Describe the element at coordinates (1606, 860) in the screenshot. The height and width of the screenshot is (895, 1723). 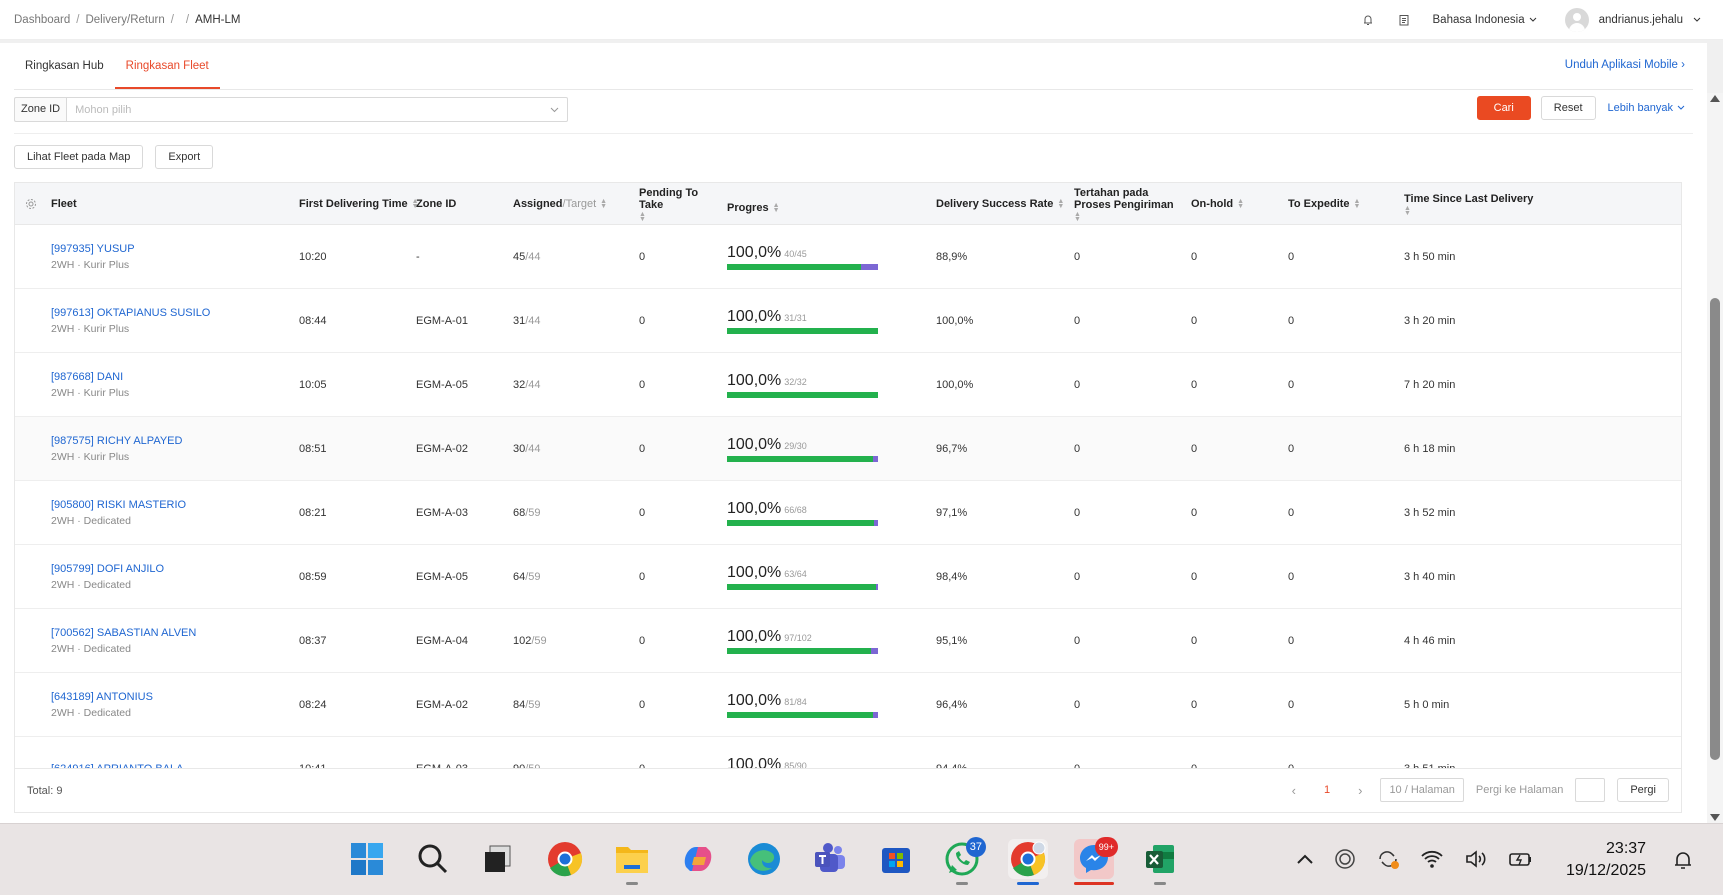
I see `system-clock: 23:37 19/12/2025` at that location.